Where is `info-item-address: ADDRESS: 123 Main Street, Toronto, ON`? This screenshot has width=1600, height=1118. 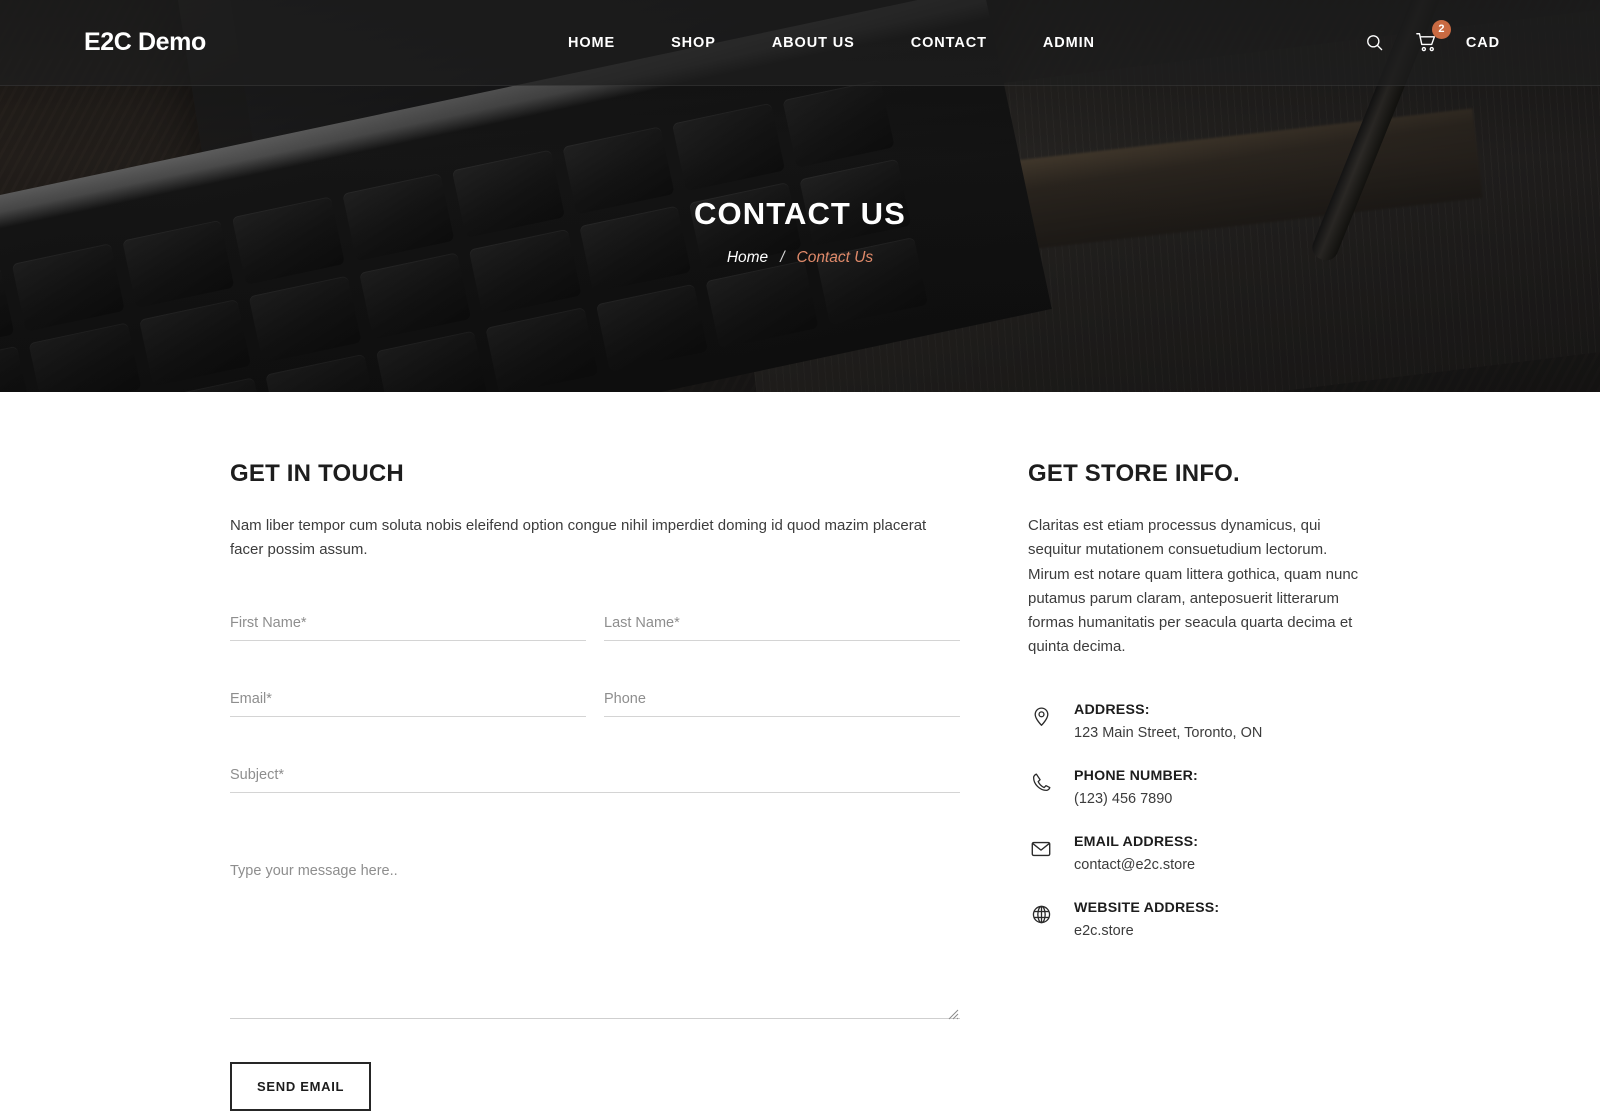
info-item-address: ADDRESS: 123 Main Street, Toronto, ON is located at coordinates (1199, 721).